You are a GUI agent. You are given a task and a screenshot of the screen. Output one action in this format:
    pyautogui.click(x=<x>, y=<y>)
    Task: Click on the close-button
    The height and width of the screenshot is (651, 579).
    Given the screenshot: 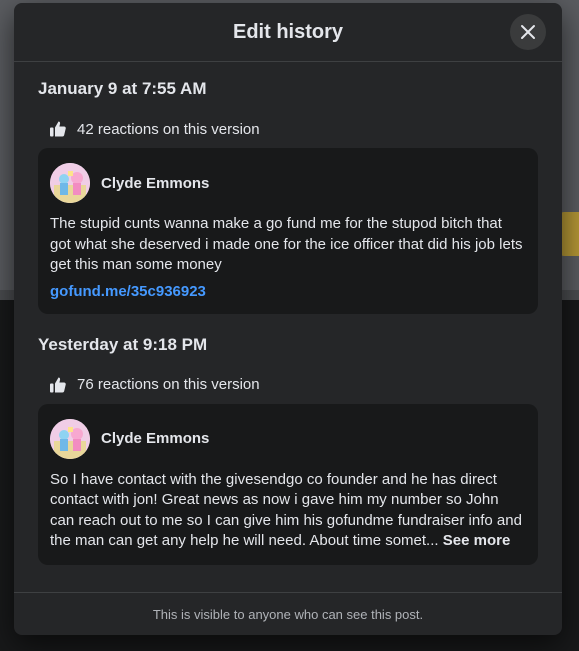 What is the action you would take?
    pyautogui.click(x=528, y=32)
    